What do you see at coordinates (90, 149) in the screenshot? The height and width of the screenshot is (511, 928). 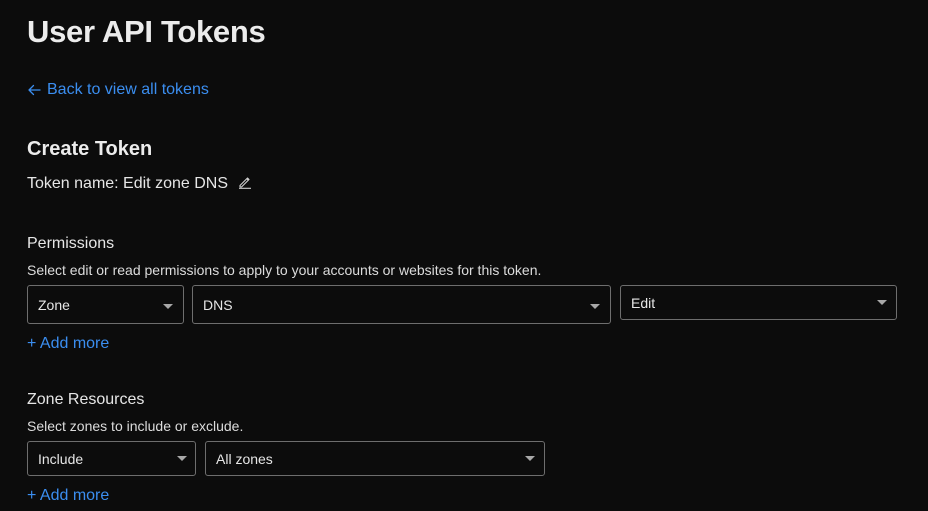 I see `create-token-heading: Create Token` at bounding box center [90, 149].